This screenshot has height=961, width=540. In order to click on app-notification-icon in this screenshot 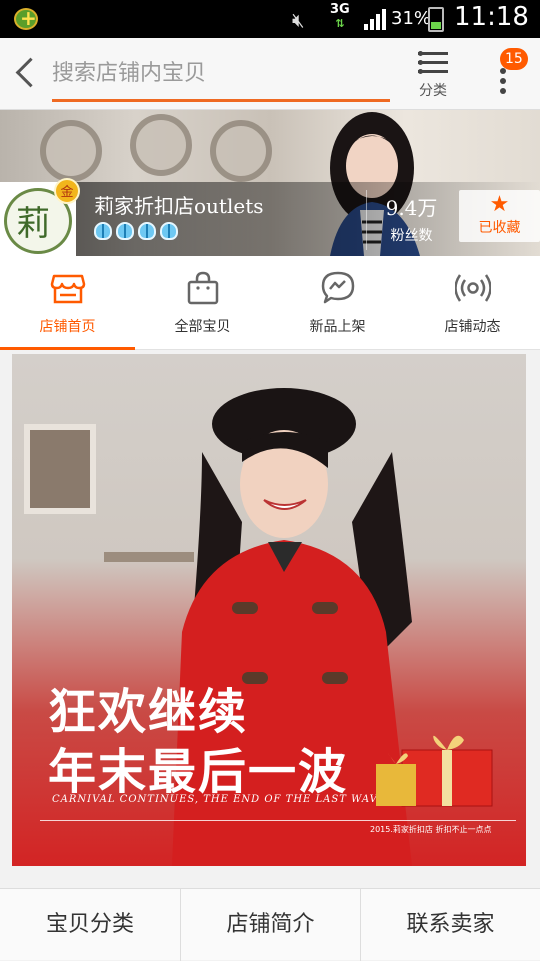, I will do `click(26, 18)`.